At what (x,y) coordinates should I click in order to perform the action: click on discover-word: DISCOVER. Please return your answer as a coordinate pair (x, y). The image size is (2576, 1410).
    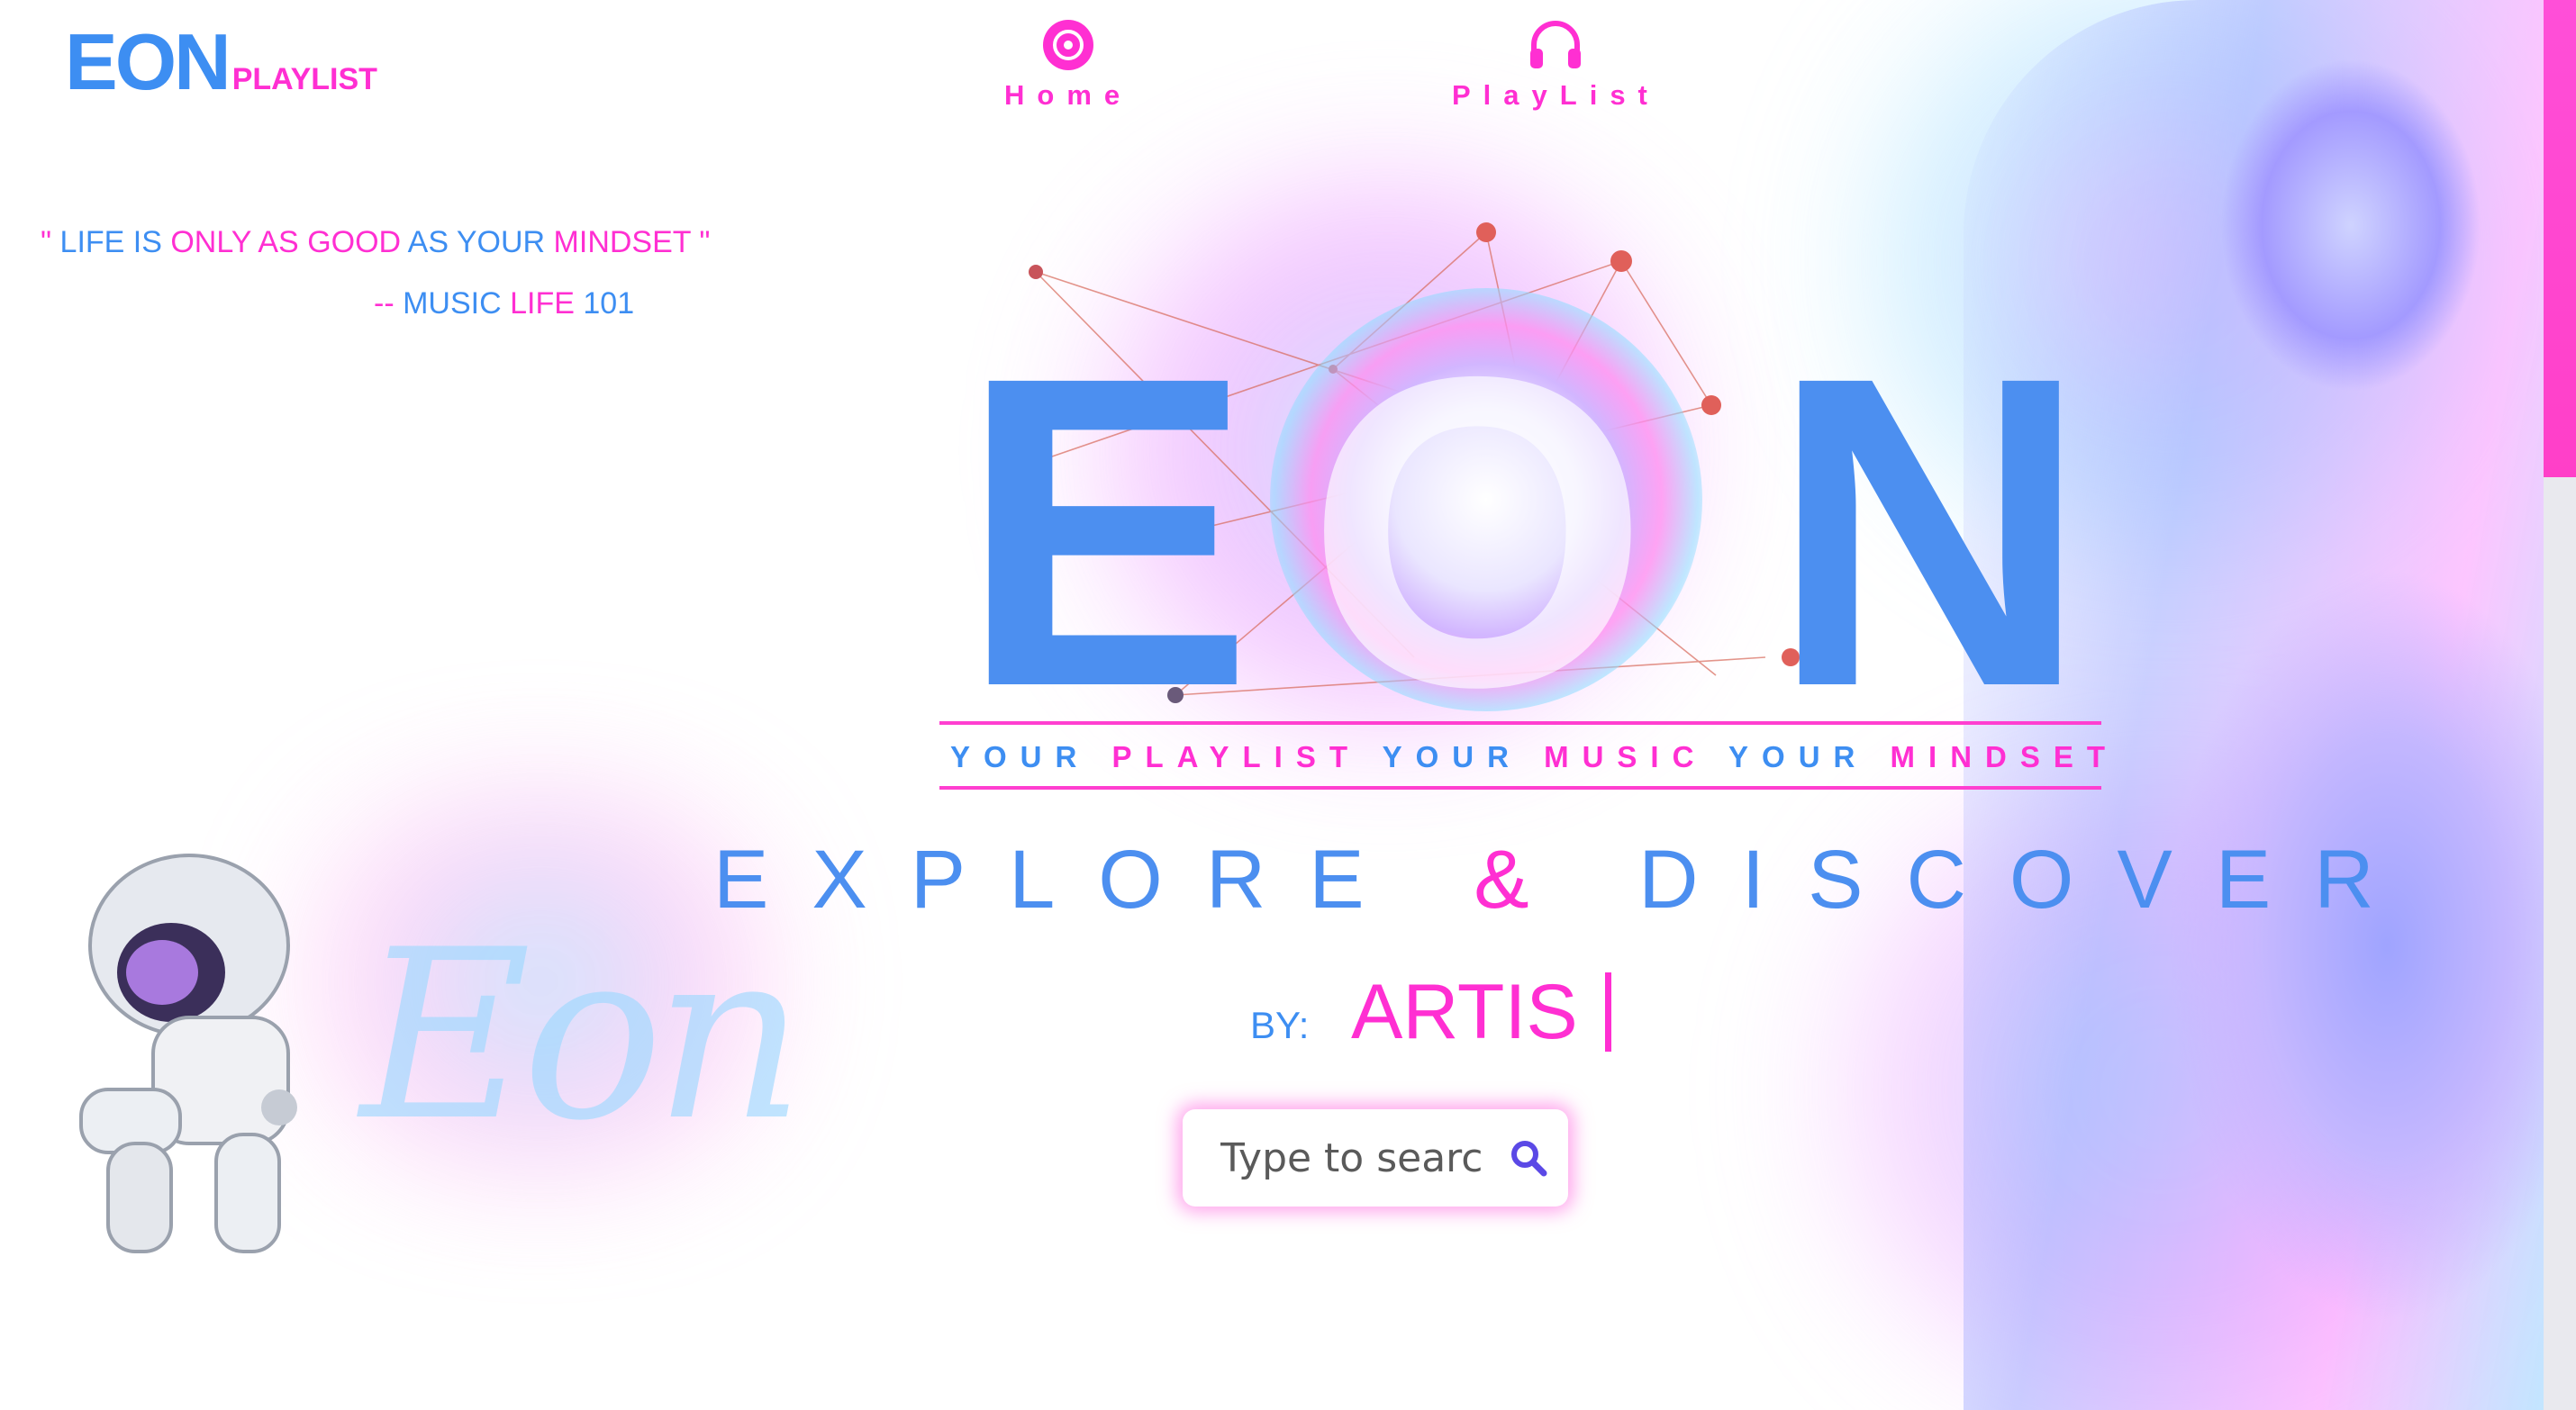
    Looking at the image, I should click on (2027, 880).